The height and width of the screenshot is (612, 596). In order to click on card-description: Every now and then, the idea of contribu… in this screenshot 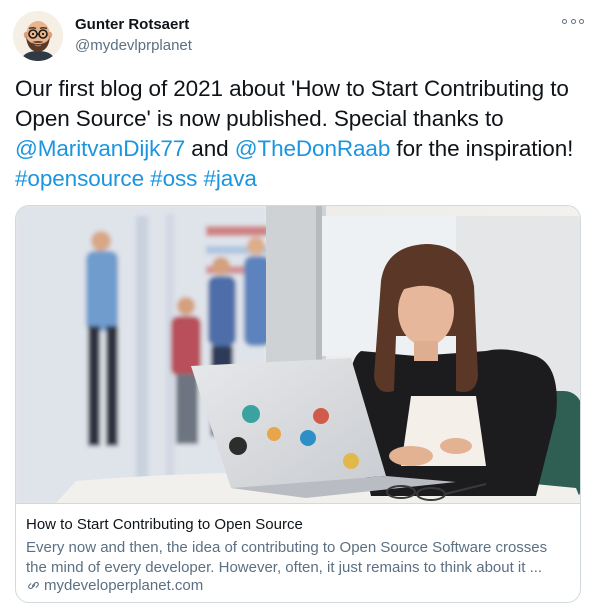, I will do `click(298, 557)`.